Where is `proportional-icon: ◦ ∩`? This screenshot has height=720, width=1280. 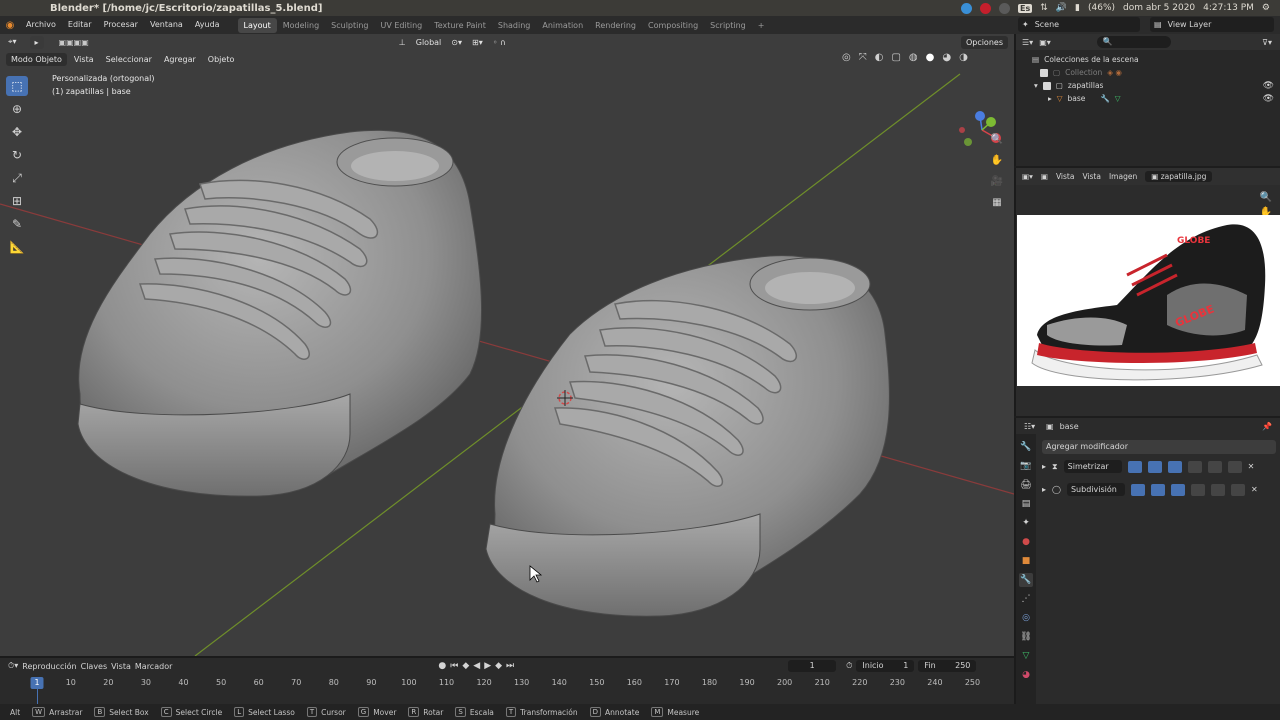
proportional-icon: ◦ ∩ is located at coordinates (499, 42).